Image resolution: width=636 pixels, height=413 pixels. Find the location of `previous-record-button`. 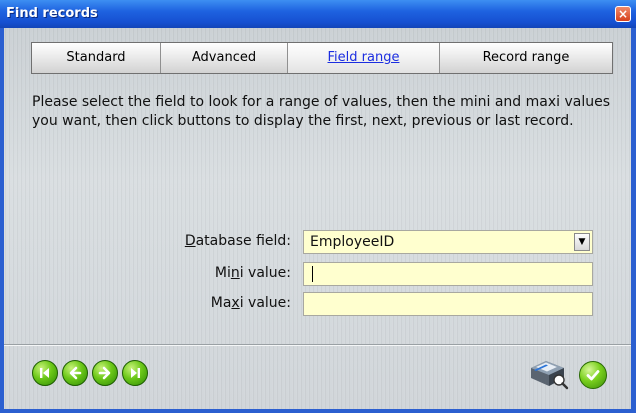

previous-record-button is located at coordinates (75, 373).